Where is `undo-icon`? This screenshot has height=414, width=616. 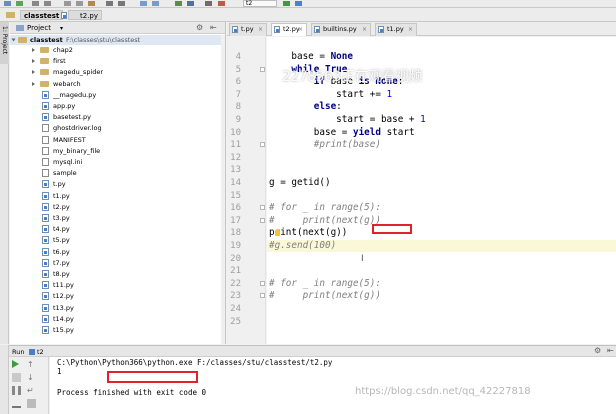 undo-icon is located at coordinates (35, 3).